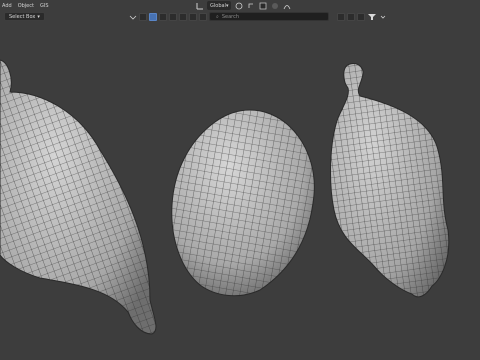 The width and height of the screenshot is (480, 360). I want to click on transform-orientation-label: Global, so click(218, 5).